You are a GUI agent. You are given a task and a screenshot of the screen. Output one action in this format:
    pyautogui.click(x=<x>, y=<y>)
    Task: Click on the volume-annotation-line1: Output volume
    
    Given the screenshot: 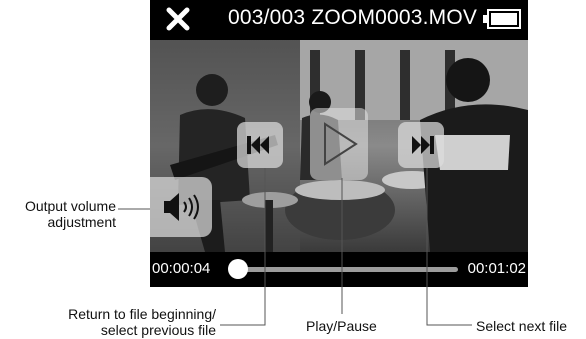 What is the action you would take?
    pyautogui.click(x=70, y=206)
    